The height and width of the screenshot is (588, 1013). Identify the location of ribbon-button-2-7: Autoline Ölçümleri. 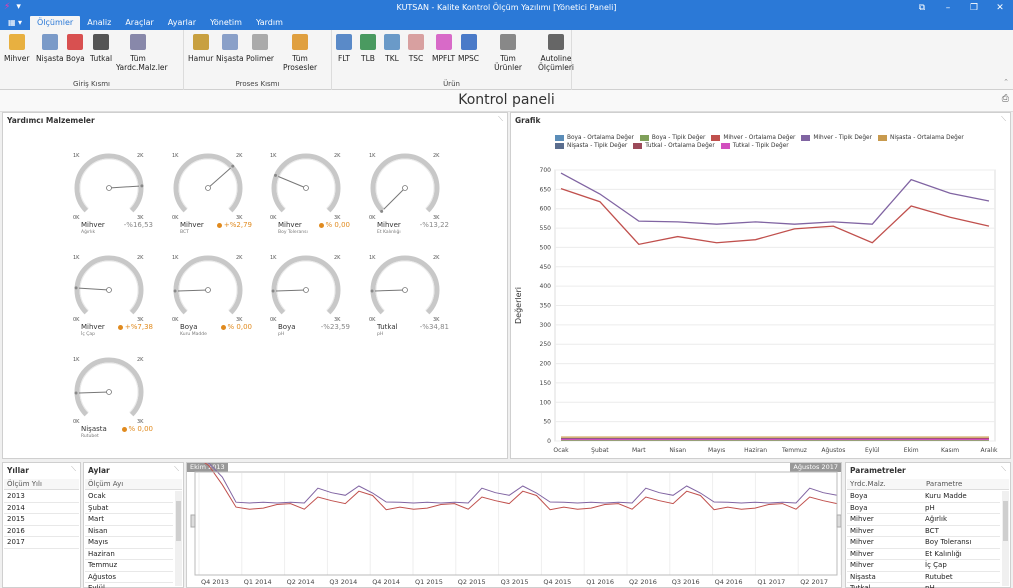
(556, 53).